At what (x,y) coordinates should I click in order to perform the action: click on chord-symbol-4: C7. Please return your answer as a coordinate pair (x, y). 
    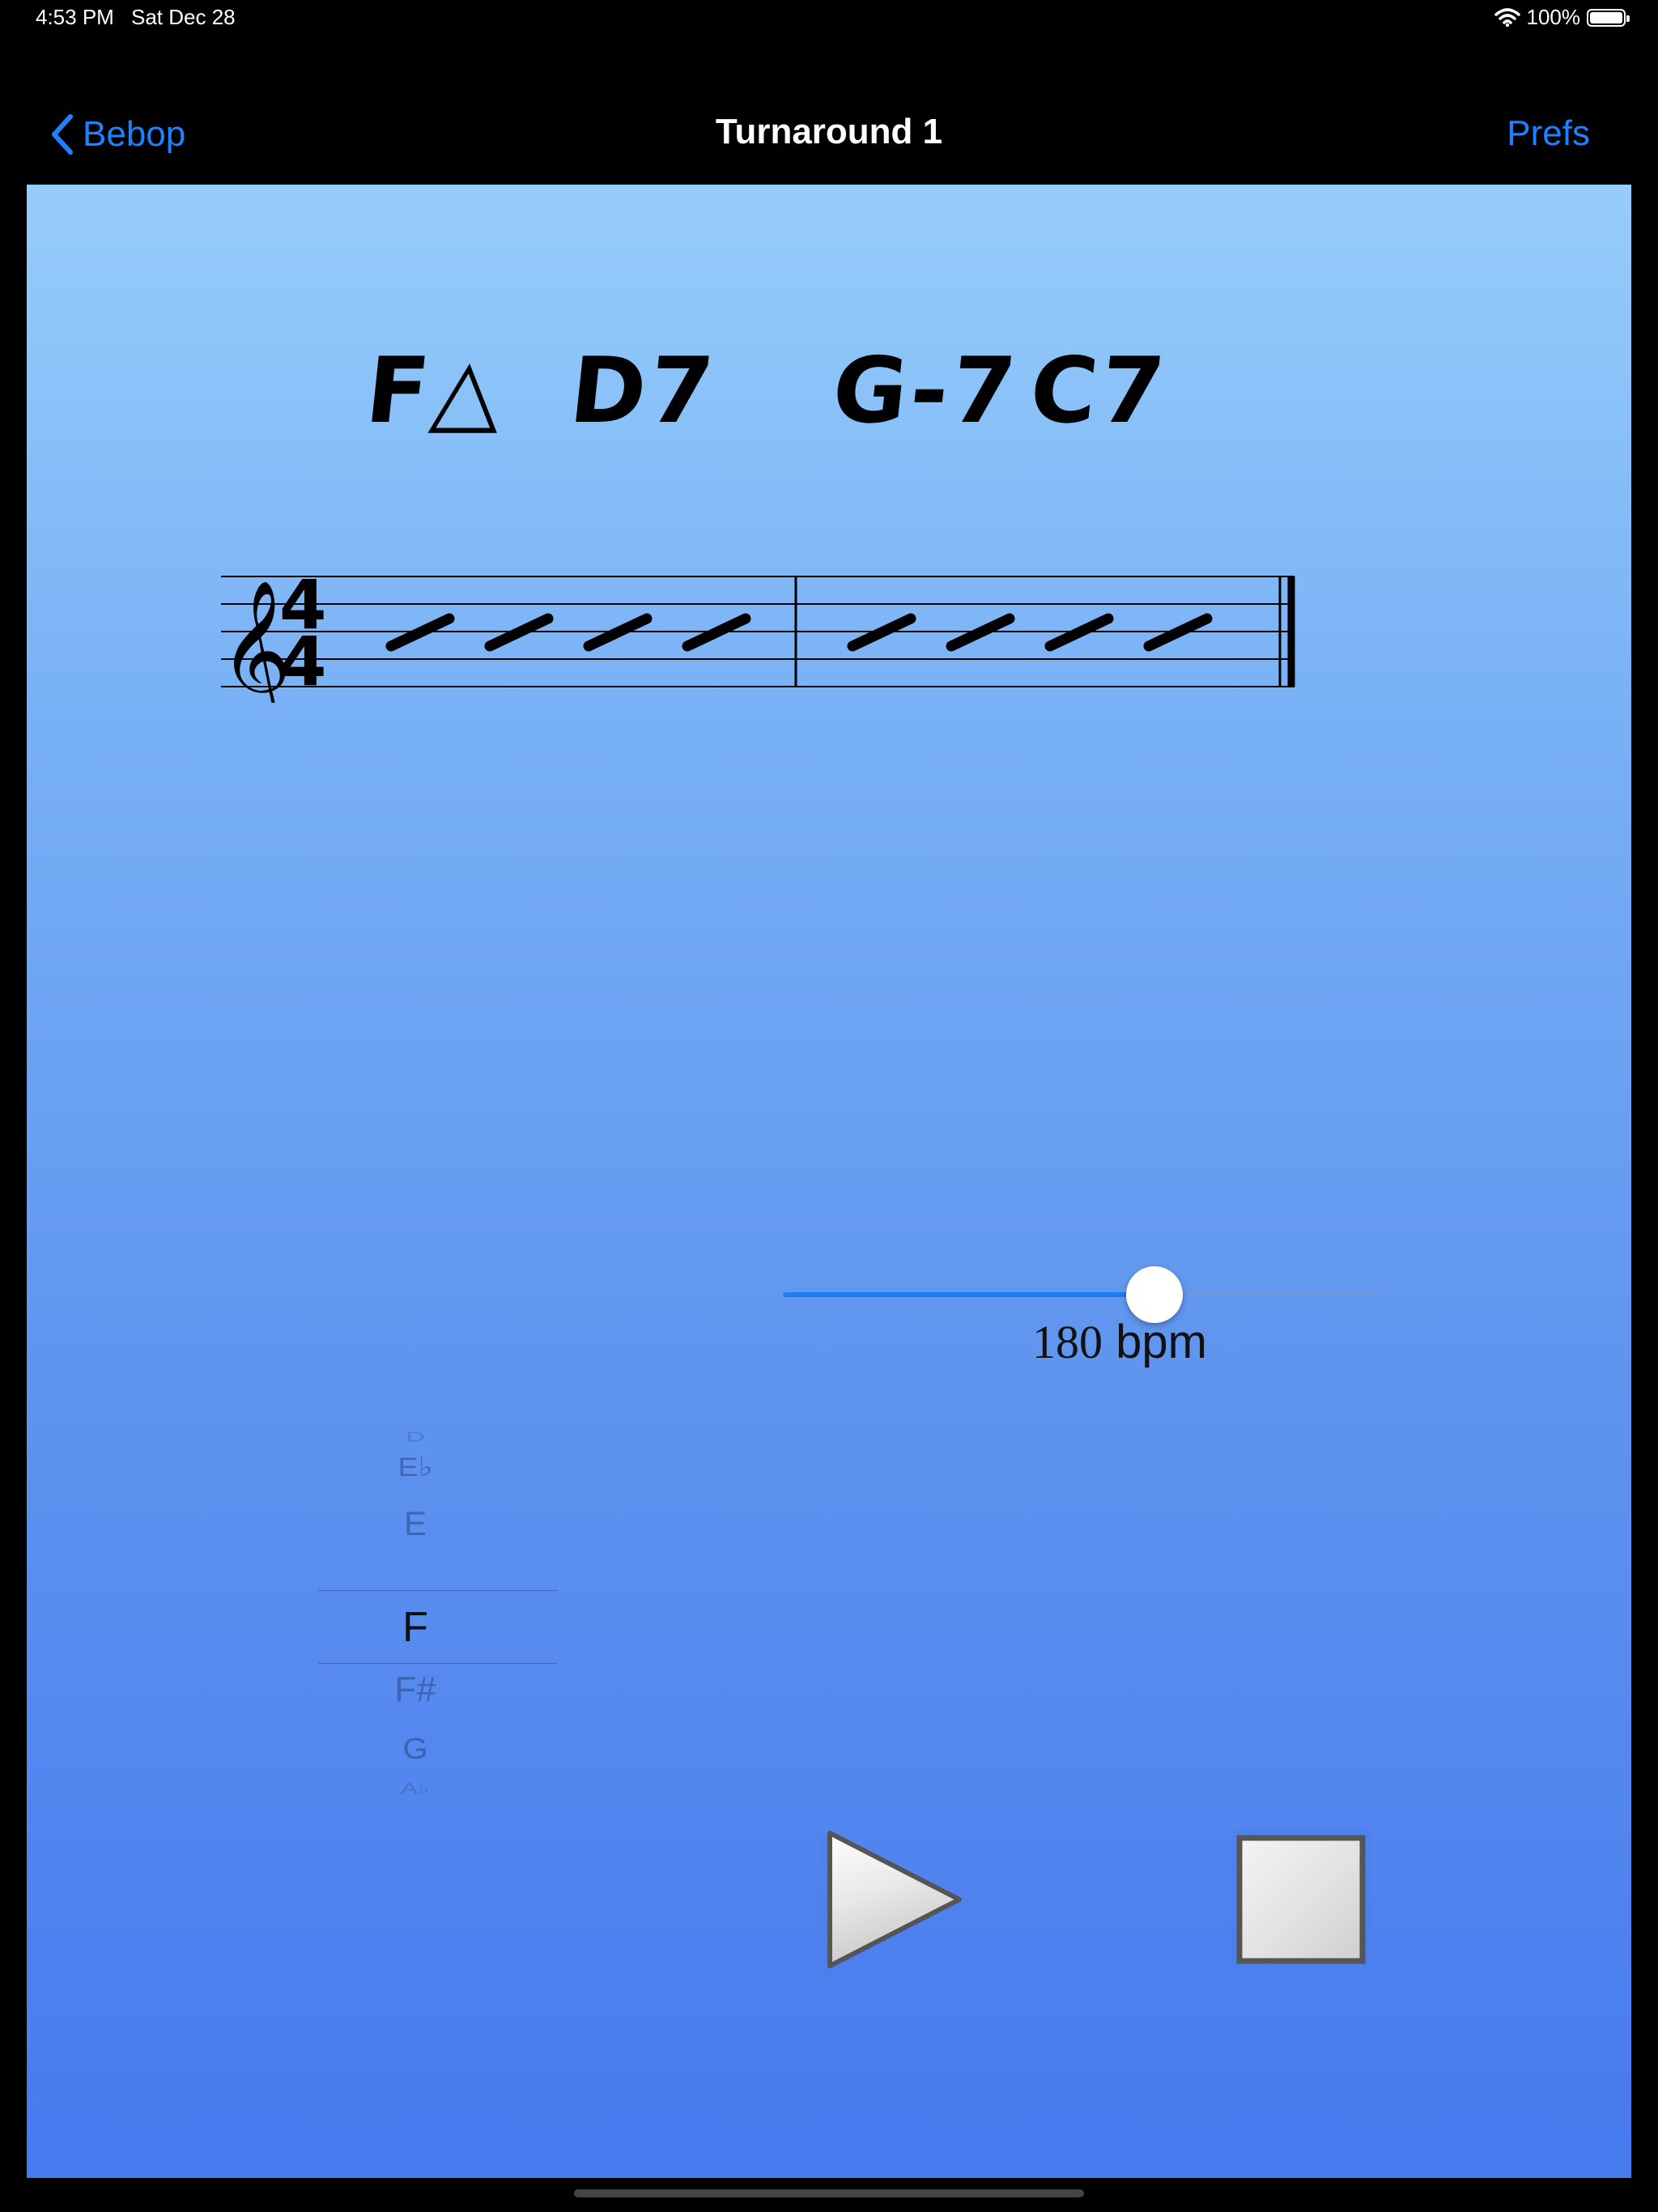
    Looking at the image, I should click on (1098, 391).